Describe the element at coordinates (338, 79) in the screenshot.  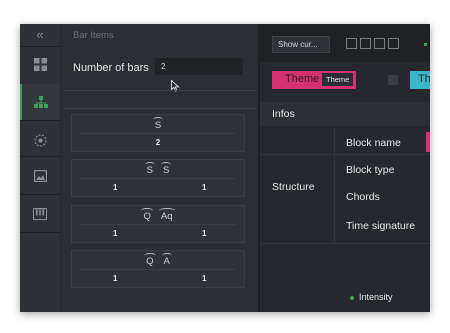
I see `theme-badge: Theme` at that location.